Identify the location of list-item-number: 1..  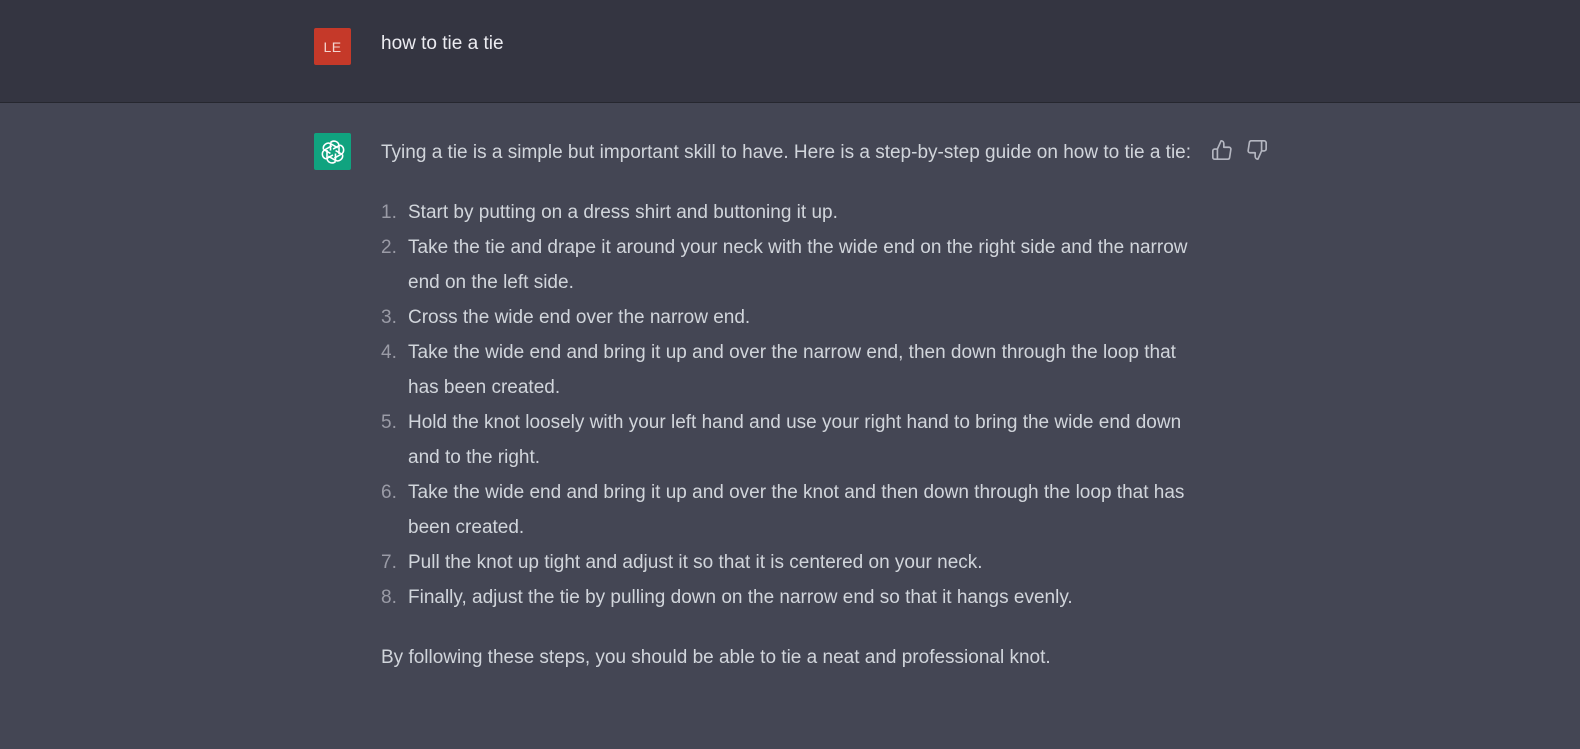
(389, 212).